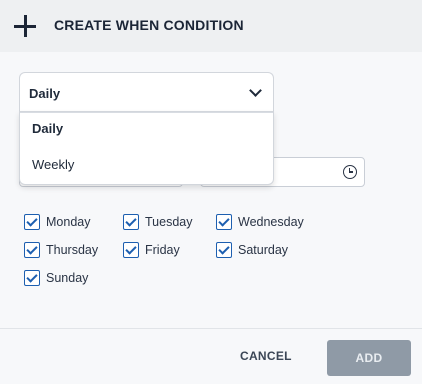  I want to click on checkbox-monday: Monday, so click(57, 222).